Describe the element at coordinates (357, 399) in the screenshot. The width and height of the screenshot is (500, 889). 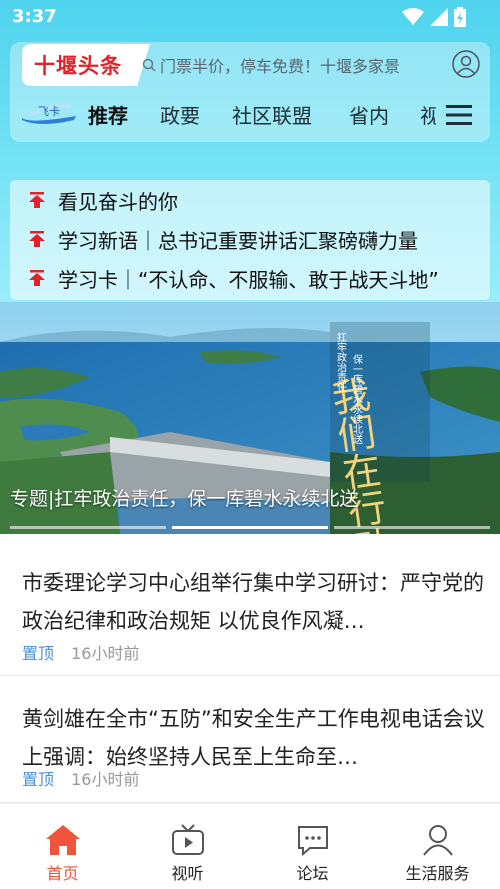
I see `banner-vertical-text-2: 保一库碧水永续北送` at that location.